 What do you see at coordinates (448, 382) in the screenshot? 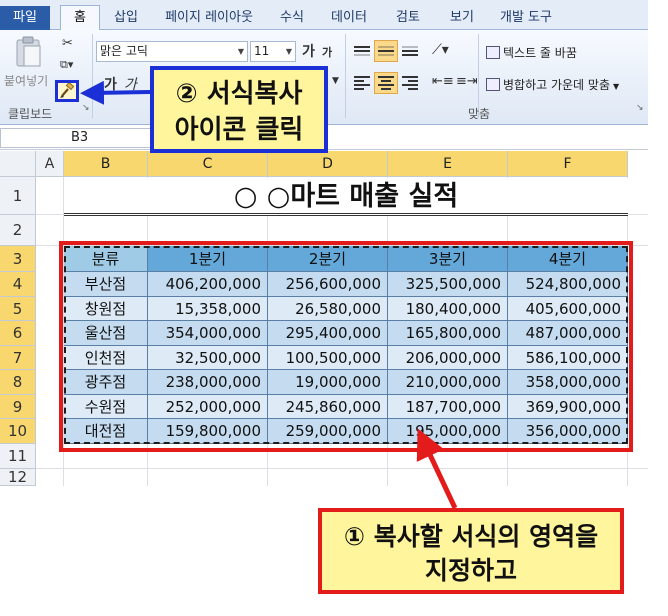
I see `table-value-cell: 210,000,000` at bounding box center [448, 382].